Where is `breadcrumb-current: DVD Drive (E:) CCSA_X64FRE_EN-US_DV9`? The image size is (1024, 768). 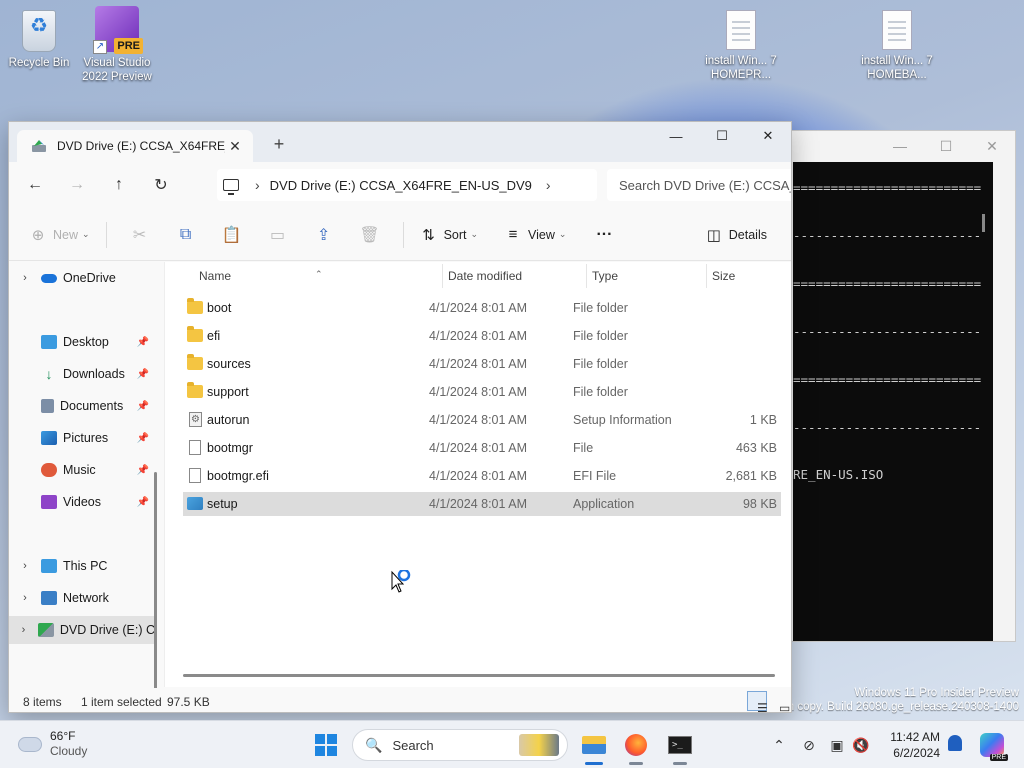
breadcrumb-current: DVD Drive (E:) CCSA_X64FRE_EN-US_DV9 is located at coordinates (401, 185).